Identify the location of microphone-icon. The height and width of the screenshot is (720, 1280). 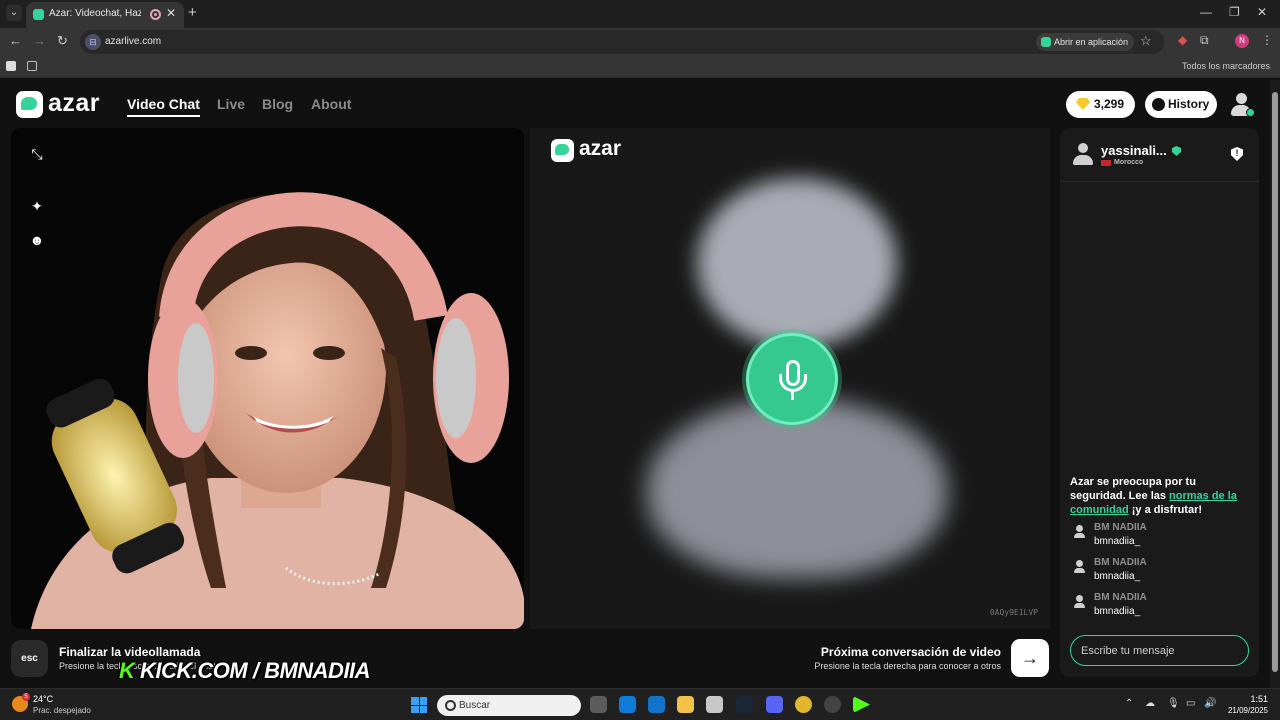
(792, 379).